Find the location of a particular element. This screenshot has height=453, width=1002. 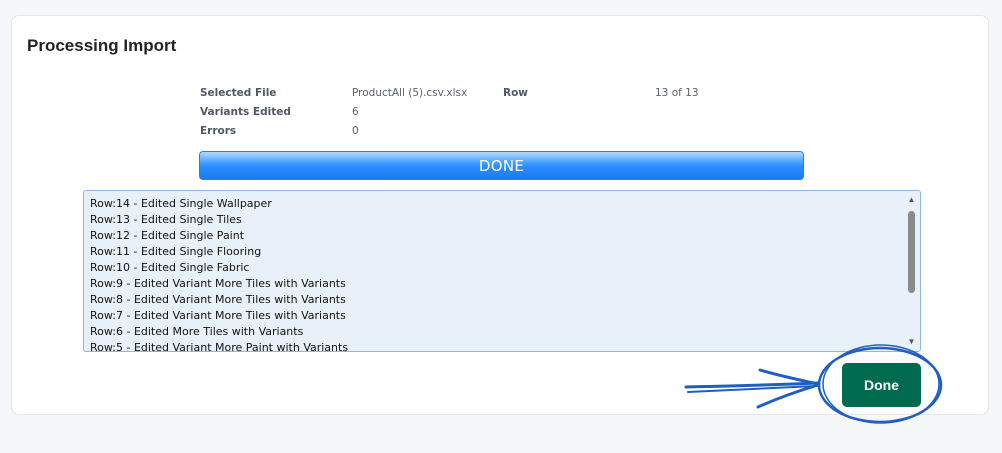

progress-label: DONE is located at coordinates (501, 165).